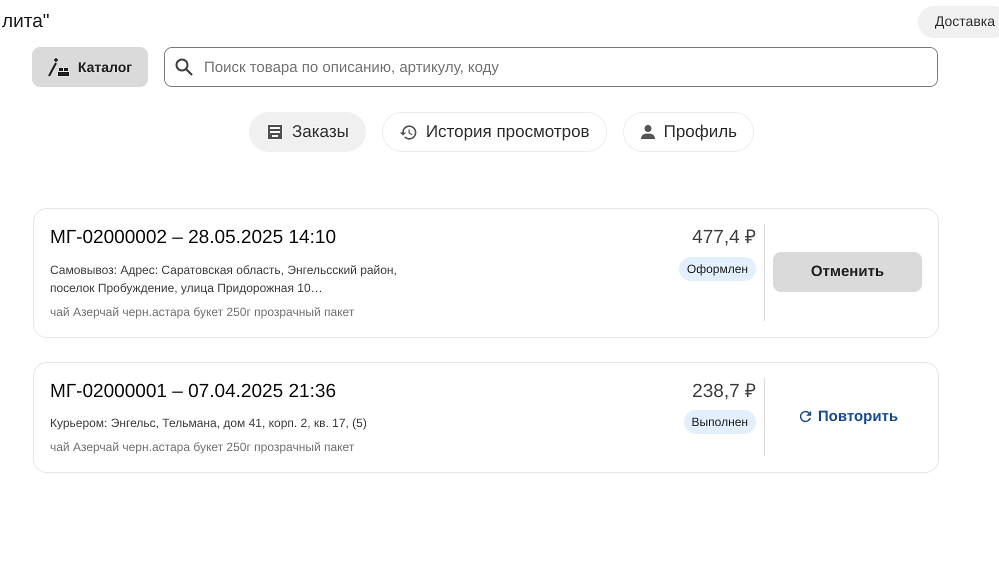  Describe the element at coordinates (90, 67) in the screenshot. I see `catalog-button: Каталог` at that location.